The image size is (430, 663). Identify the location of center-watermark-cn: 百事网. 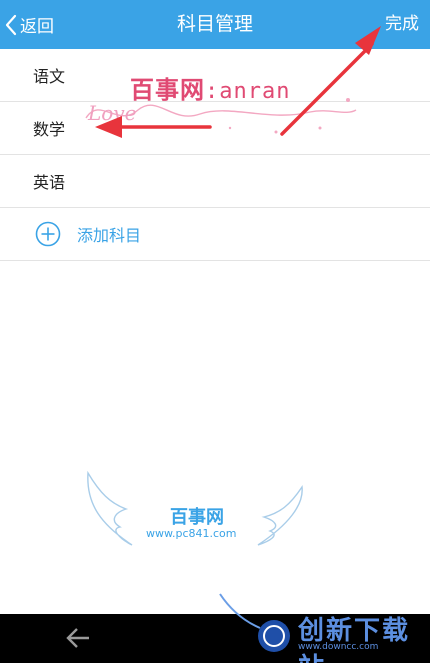
(197, 517).